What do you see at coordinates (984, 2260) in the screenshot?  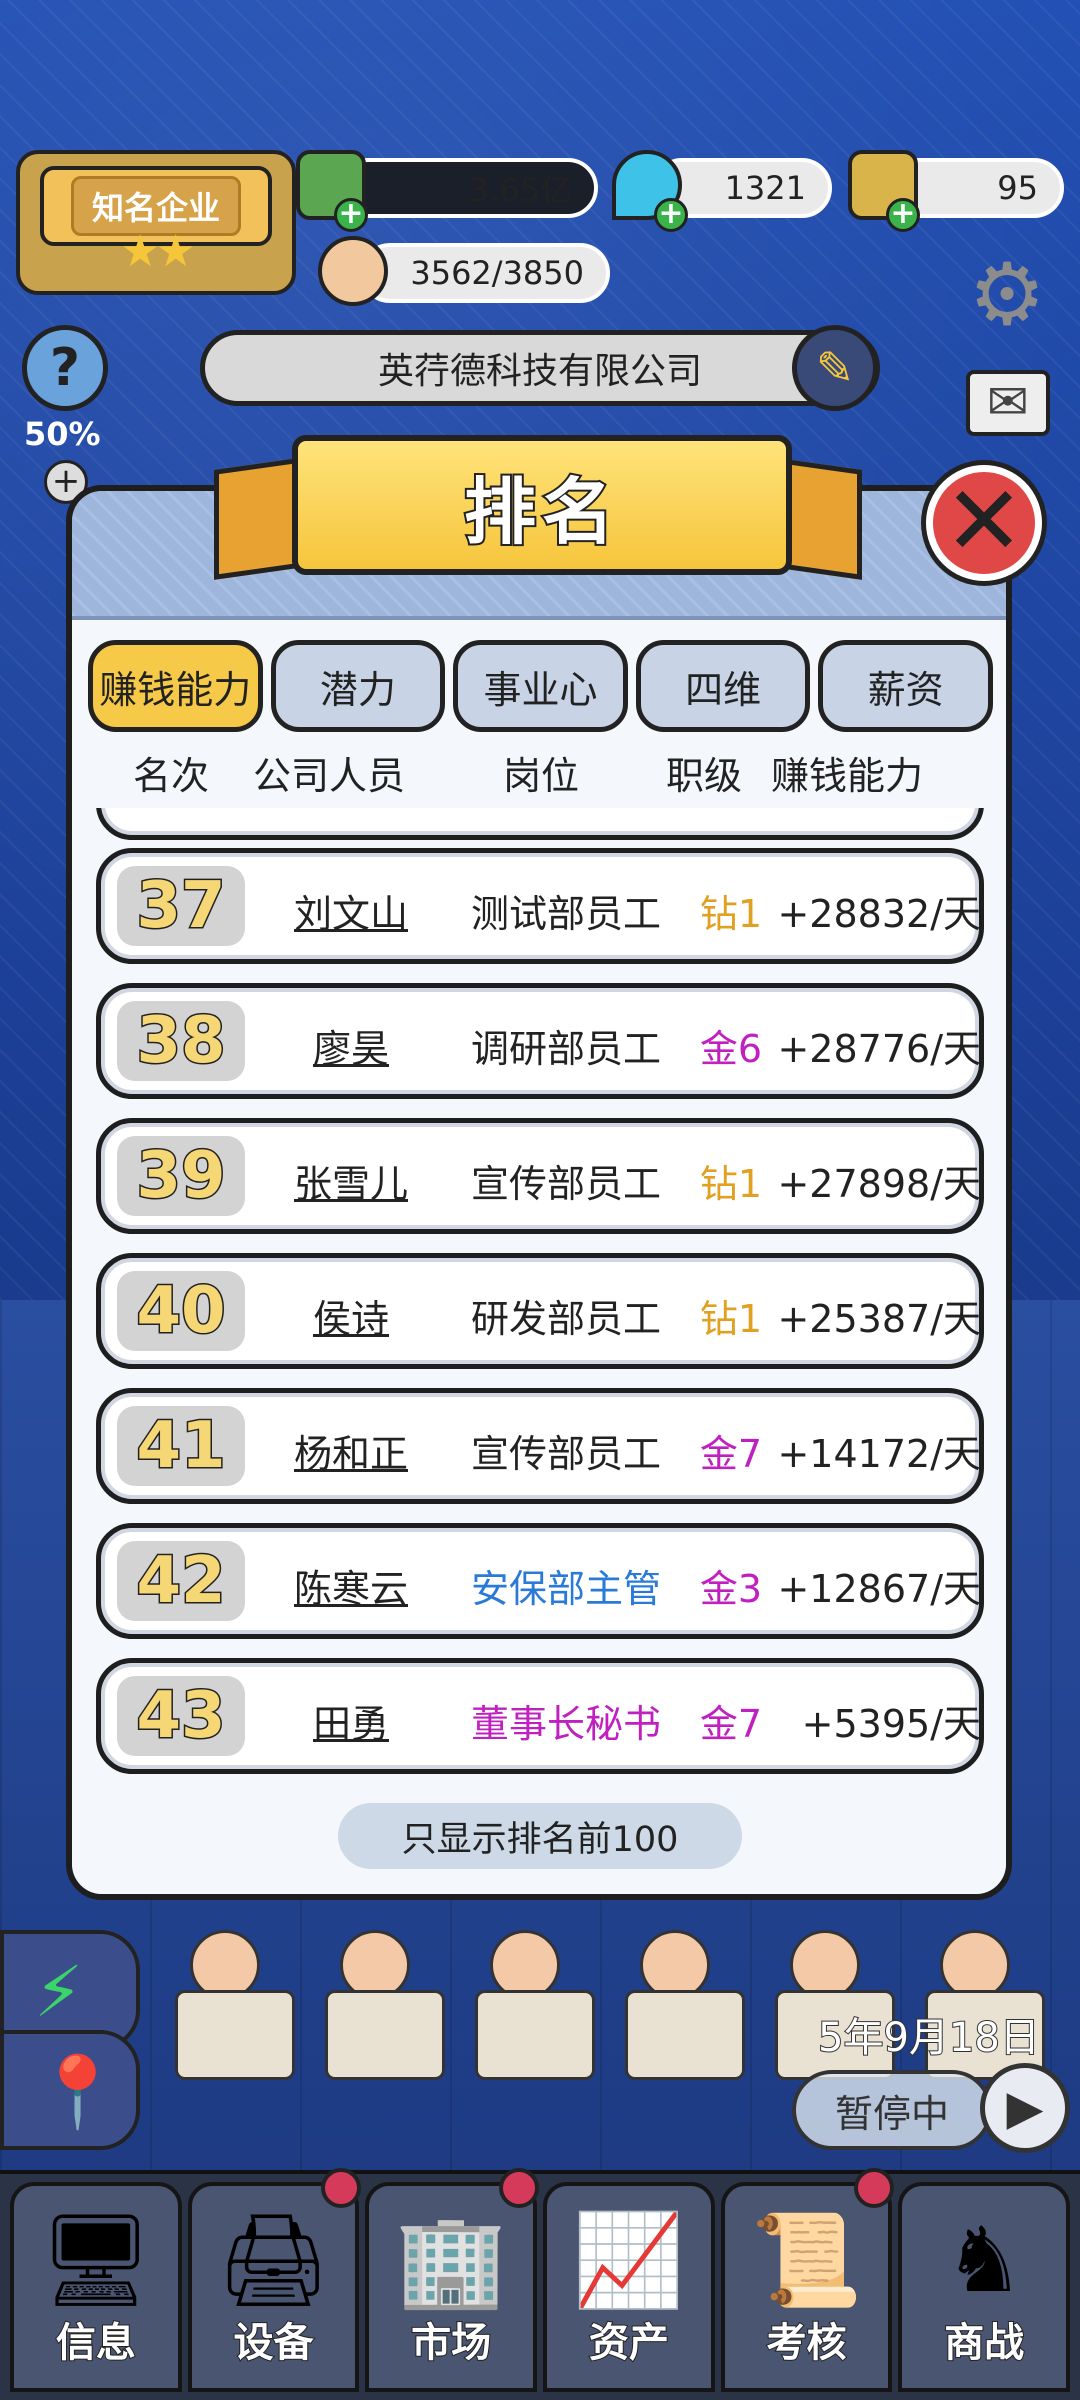 I see `chess-icon: ♞` at bounding box center [984, 2260].